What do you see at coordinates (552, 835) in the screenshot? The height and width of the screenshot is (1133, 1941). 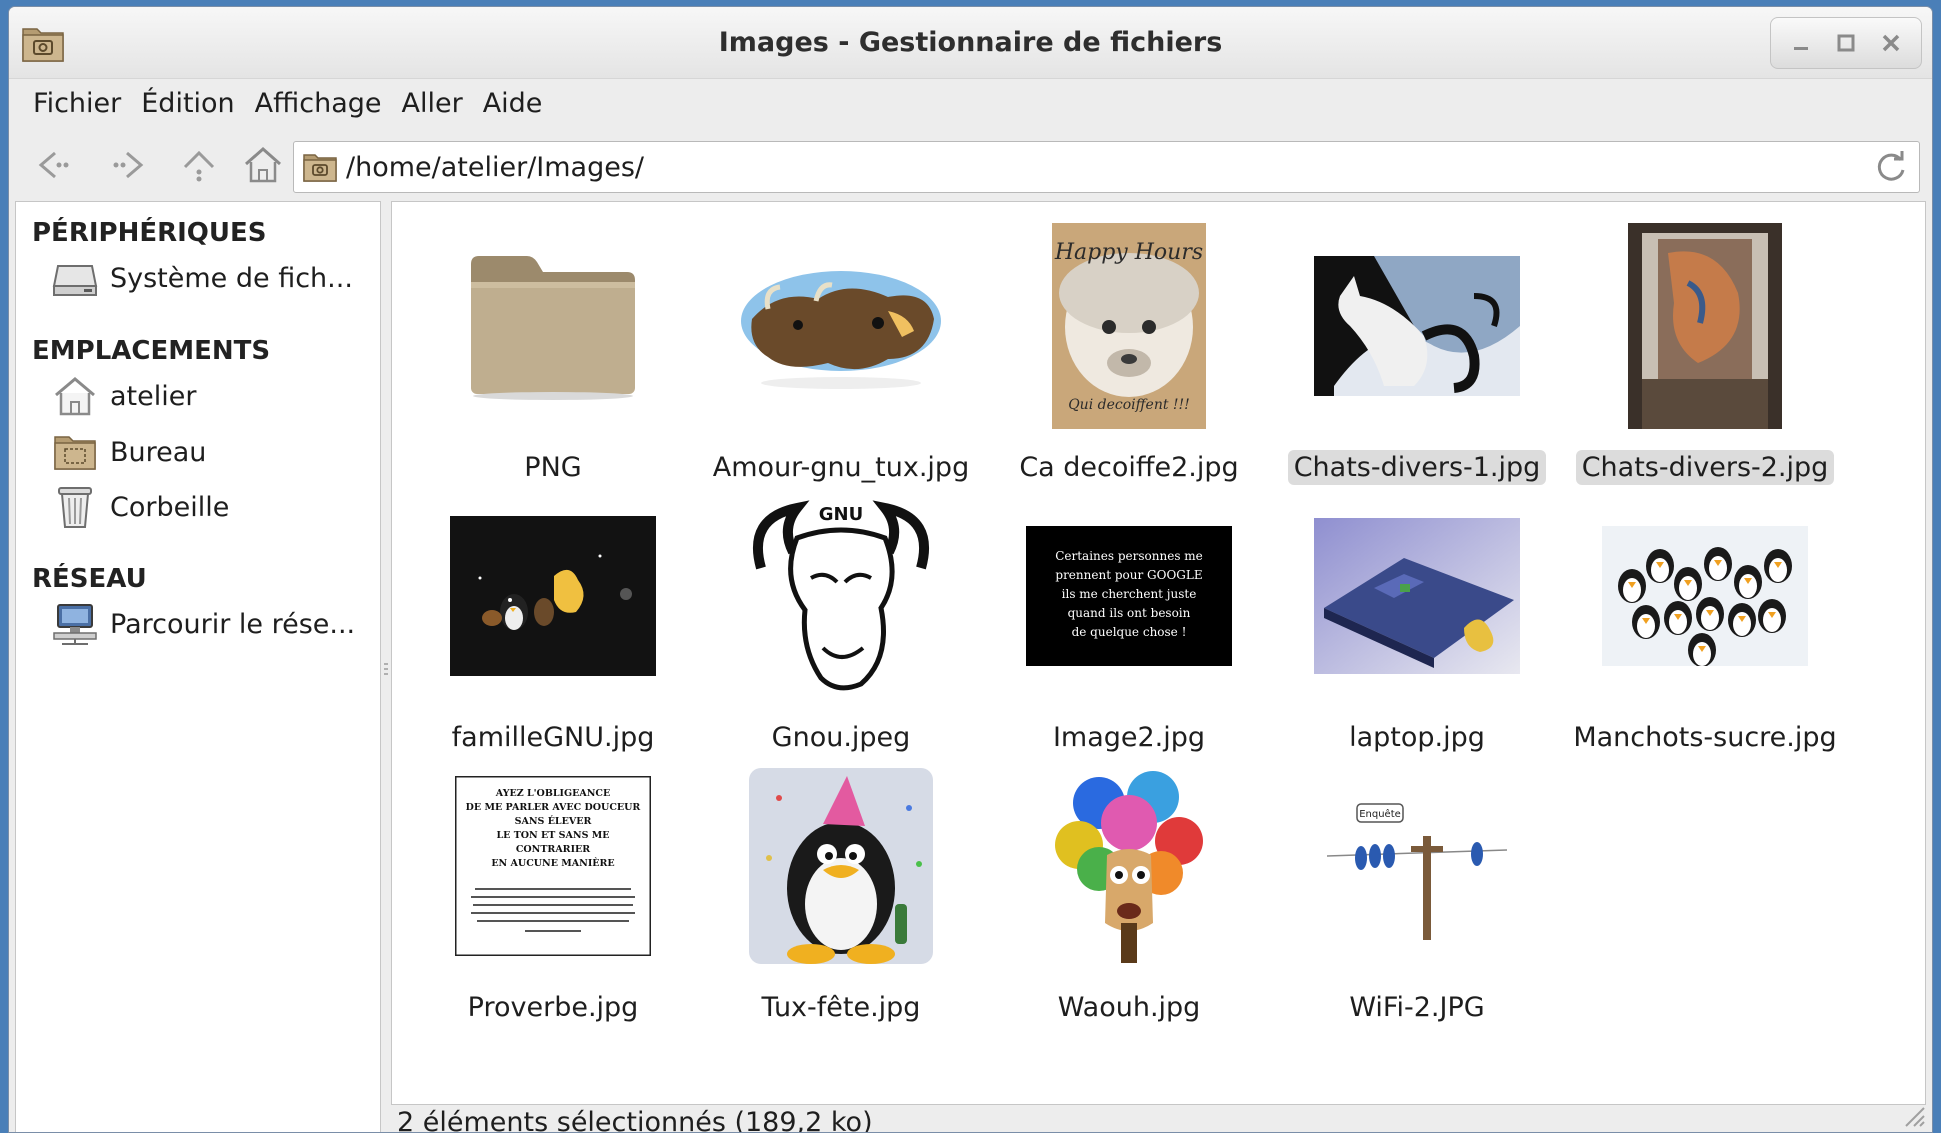 I see `thumbnail-text-line: LE TON ET SANS ME` at bounding box center [552, 835].